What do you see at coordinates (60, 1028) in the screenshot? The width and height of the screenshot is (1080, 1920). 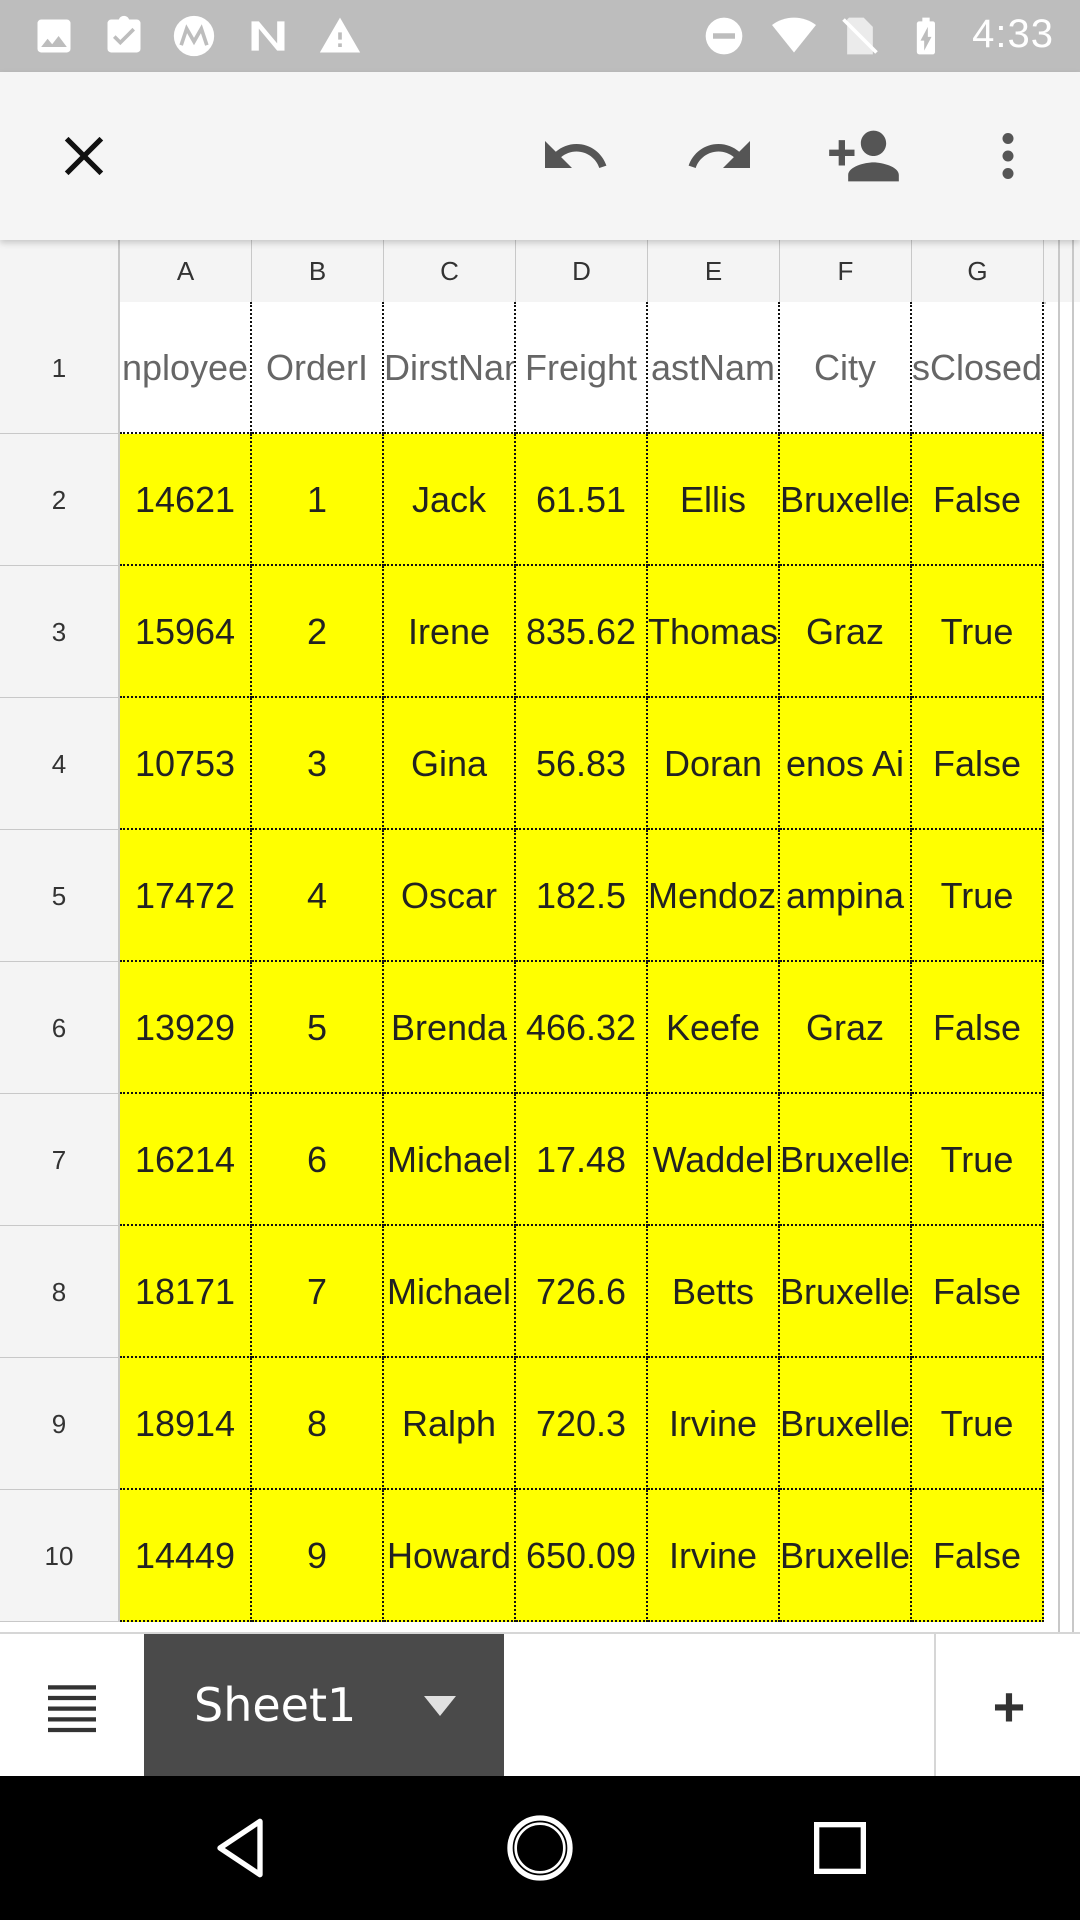 I see `row-header-6: 6` at bounding box center [60, 1028].